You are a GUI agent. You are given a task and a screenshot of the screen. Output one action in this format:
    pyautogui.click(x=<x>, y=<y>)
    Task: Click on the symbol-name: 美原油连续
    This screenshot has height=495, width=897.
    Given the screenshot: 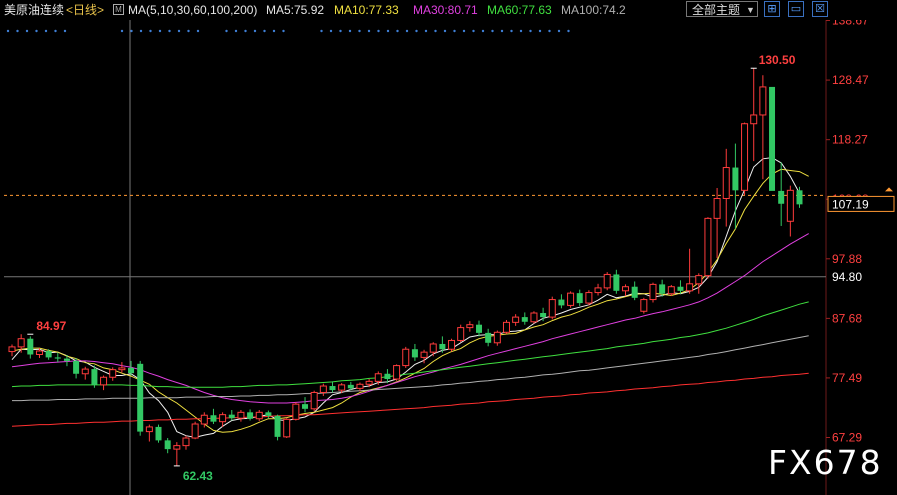 What is the action you would take?
    pyautogui.click(x=34, y=10)
    